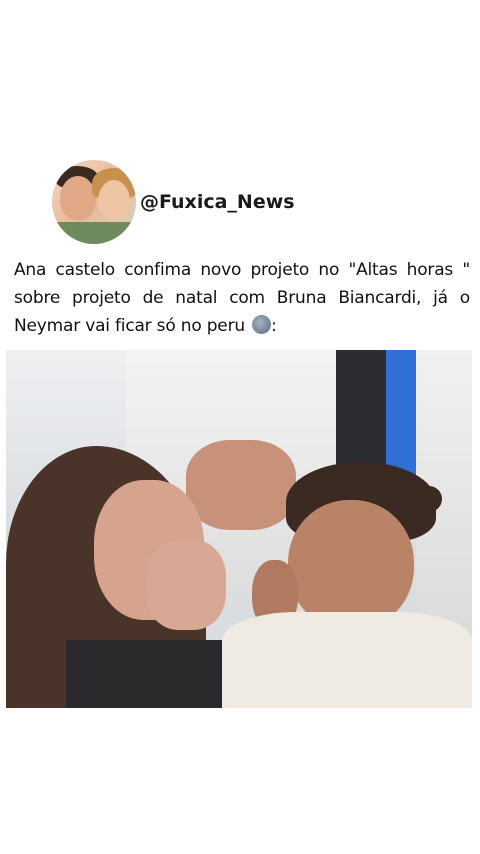 This screenshot has height=854, width=480. Describe the element at coordinates (351, 565) in the screenshot. I see `photo-child-face` at that location.